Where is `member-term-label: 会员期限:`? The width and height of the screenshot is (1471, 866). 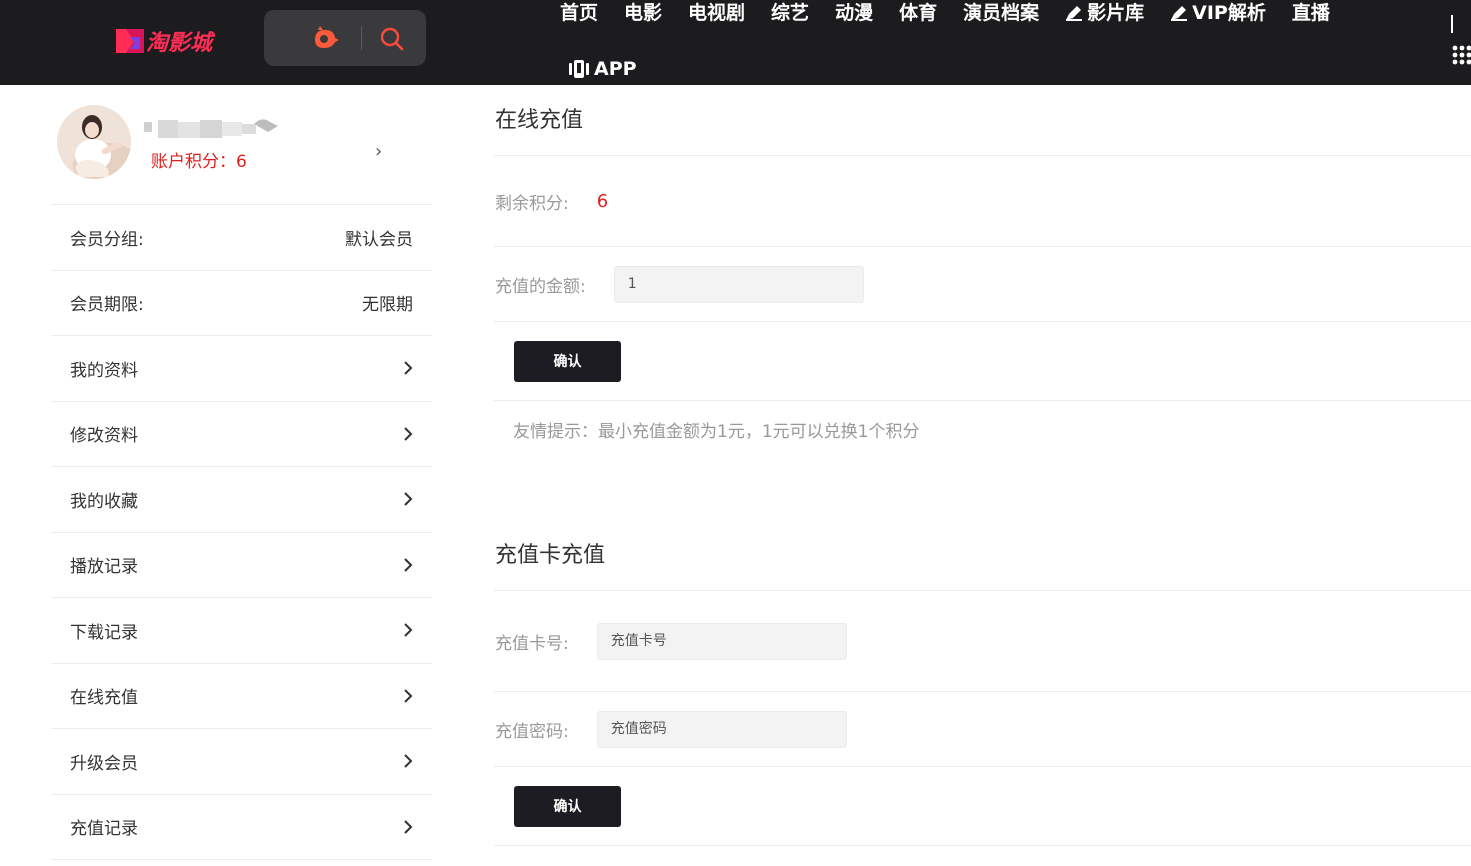 member-term-label: 会员期限: is located at coordinates (107, 305).